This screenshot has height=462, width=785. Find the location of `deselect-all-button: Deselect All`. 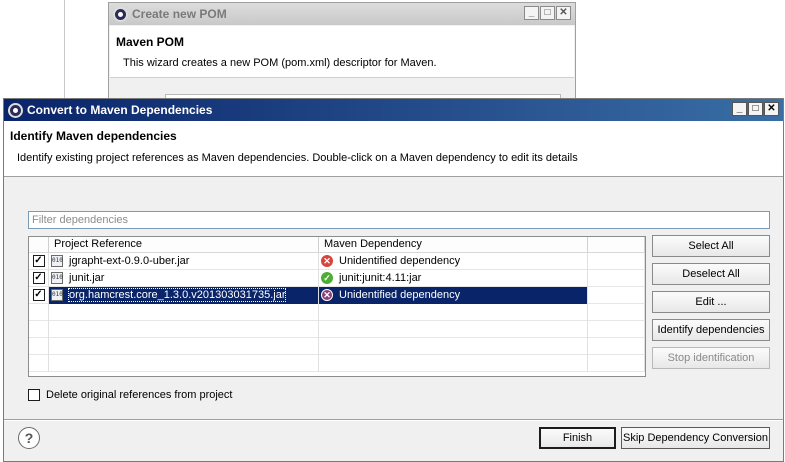

deselect-all-button: Deselect All is located at coordinates (711, 274).